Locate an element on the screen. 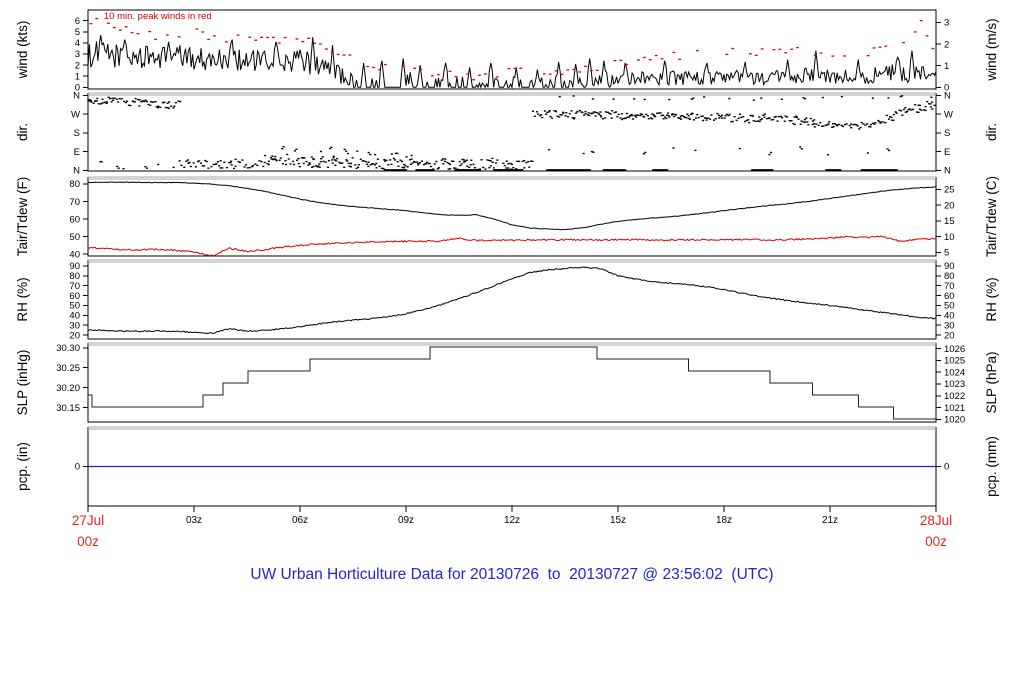 This screenshot has width=1024, height=700. x-end-hour-label: 00z is located at coordinates (936, 541).